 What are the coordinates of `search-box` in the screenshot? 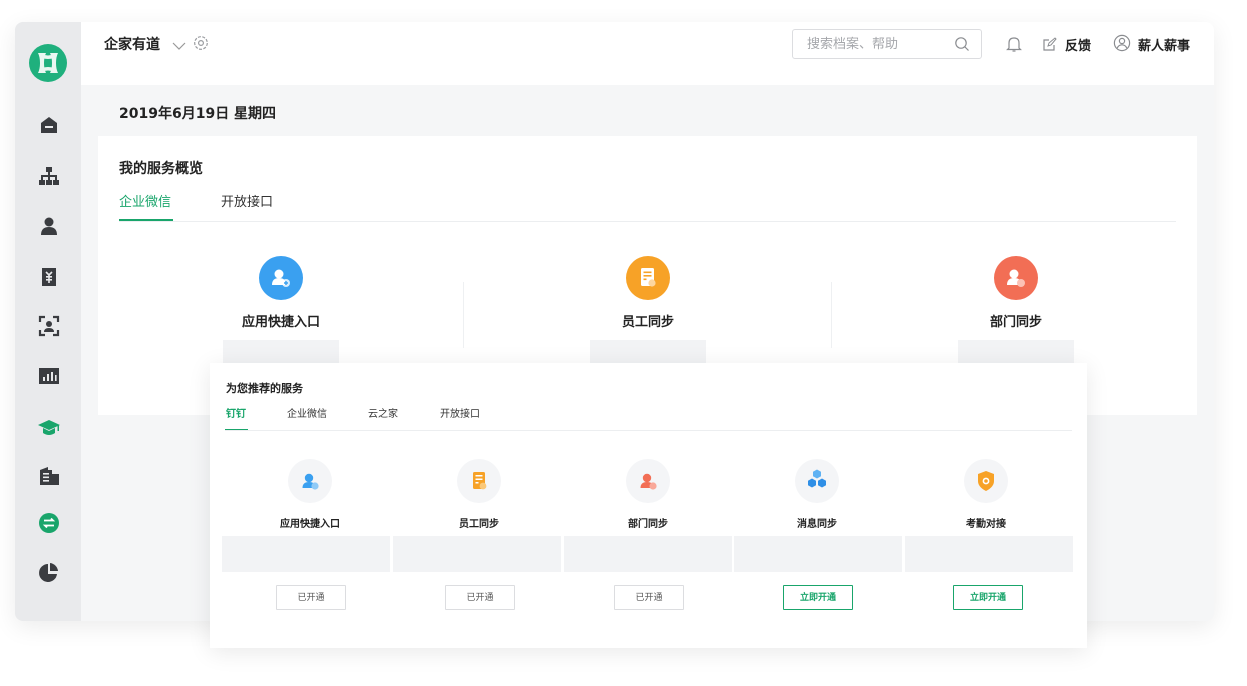 It's located at (887, 44).